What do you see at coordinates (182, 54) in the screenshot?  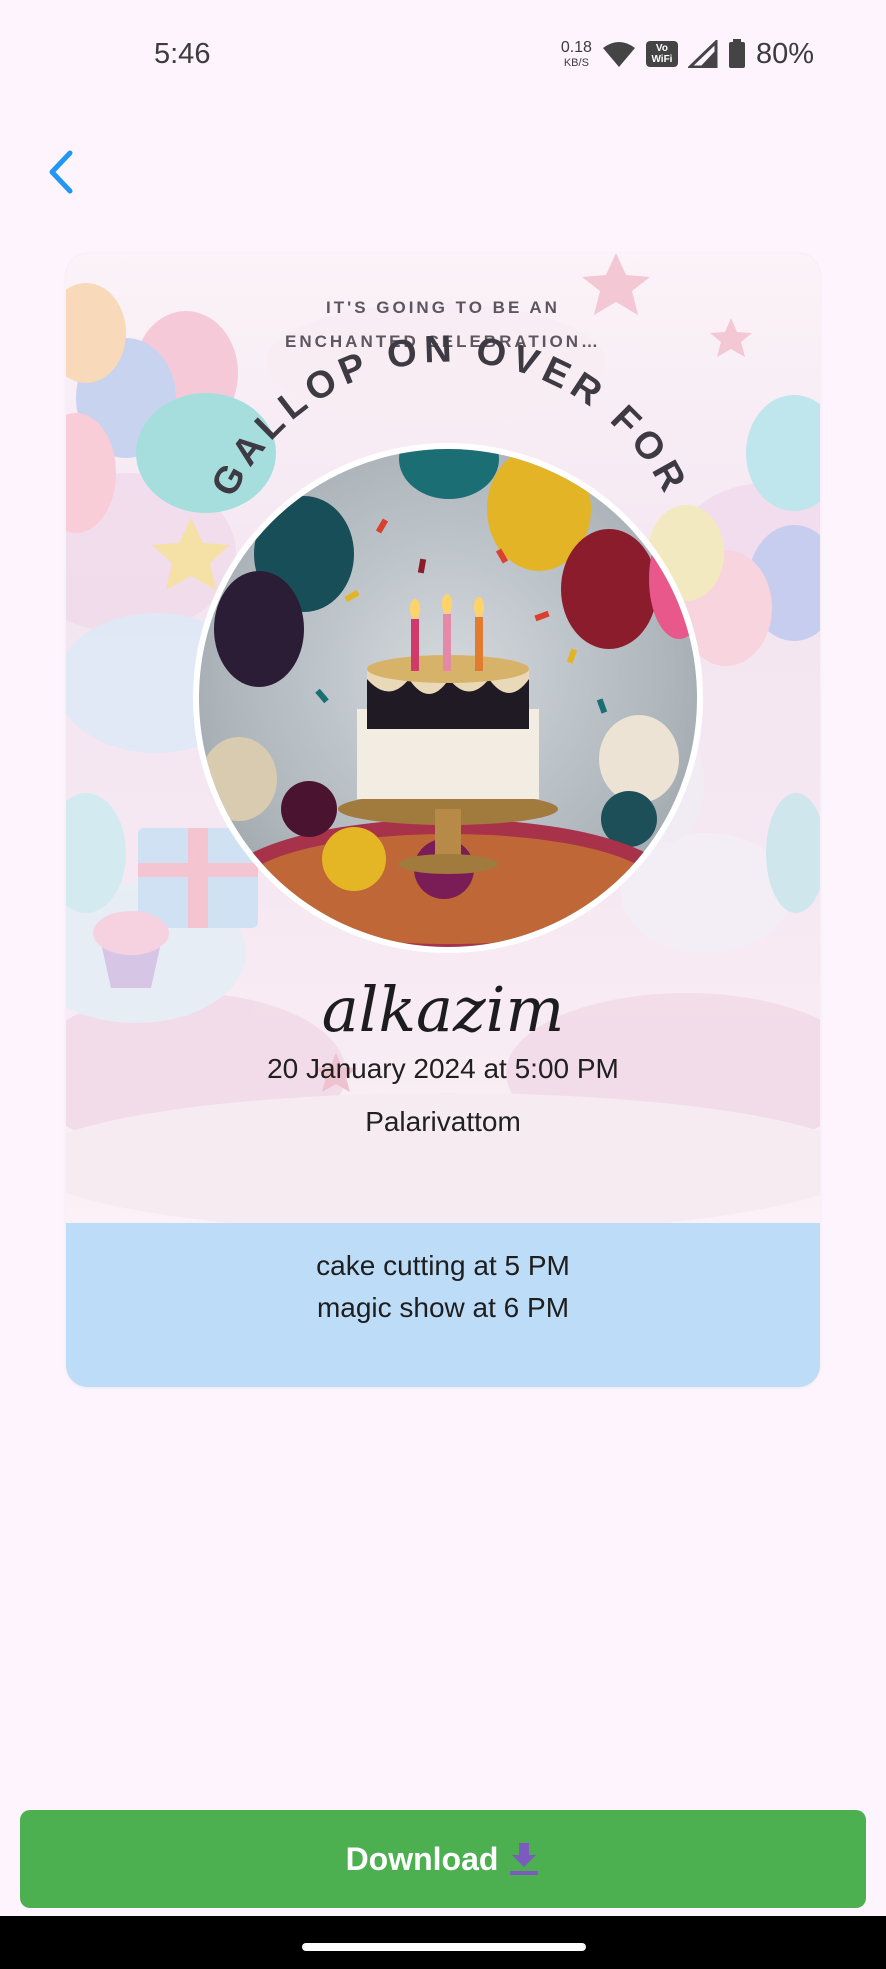 I see `status-time: 5:46` at bounding box center [182, 54].